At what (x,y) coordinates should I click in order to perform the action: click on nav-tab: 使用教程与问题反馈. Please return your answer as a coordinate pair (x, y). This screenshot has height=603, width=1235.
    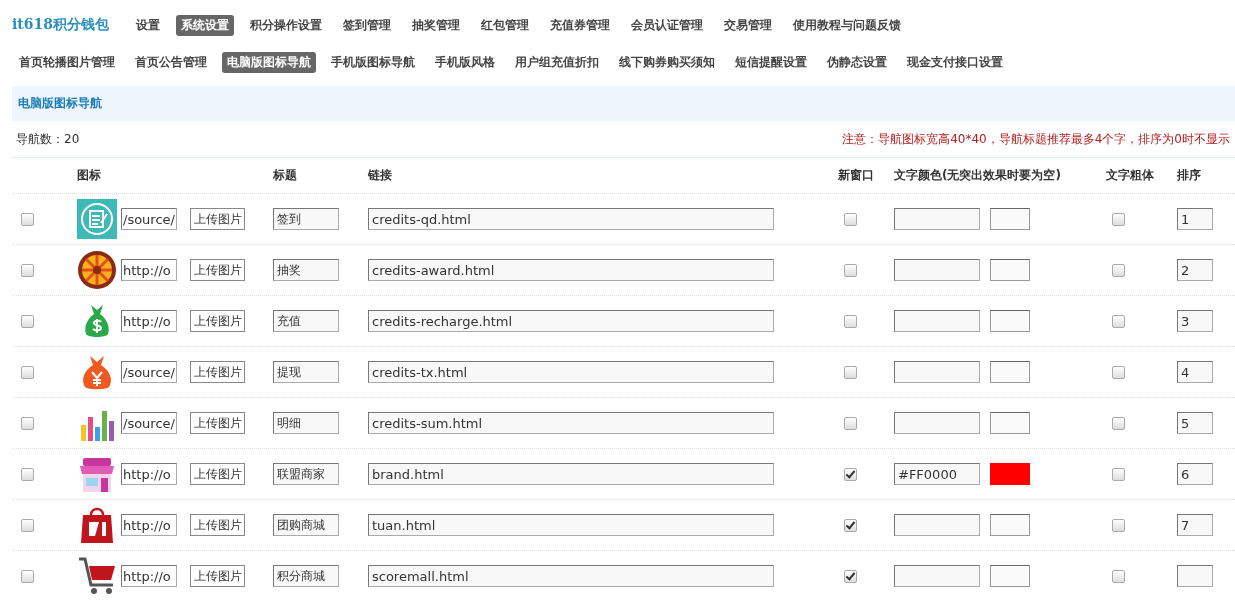
    Looking at the image, I should click on (847, 25).